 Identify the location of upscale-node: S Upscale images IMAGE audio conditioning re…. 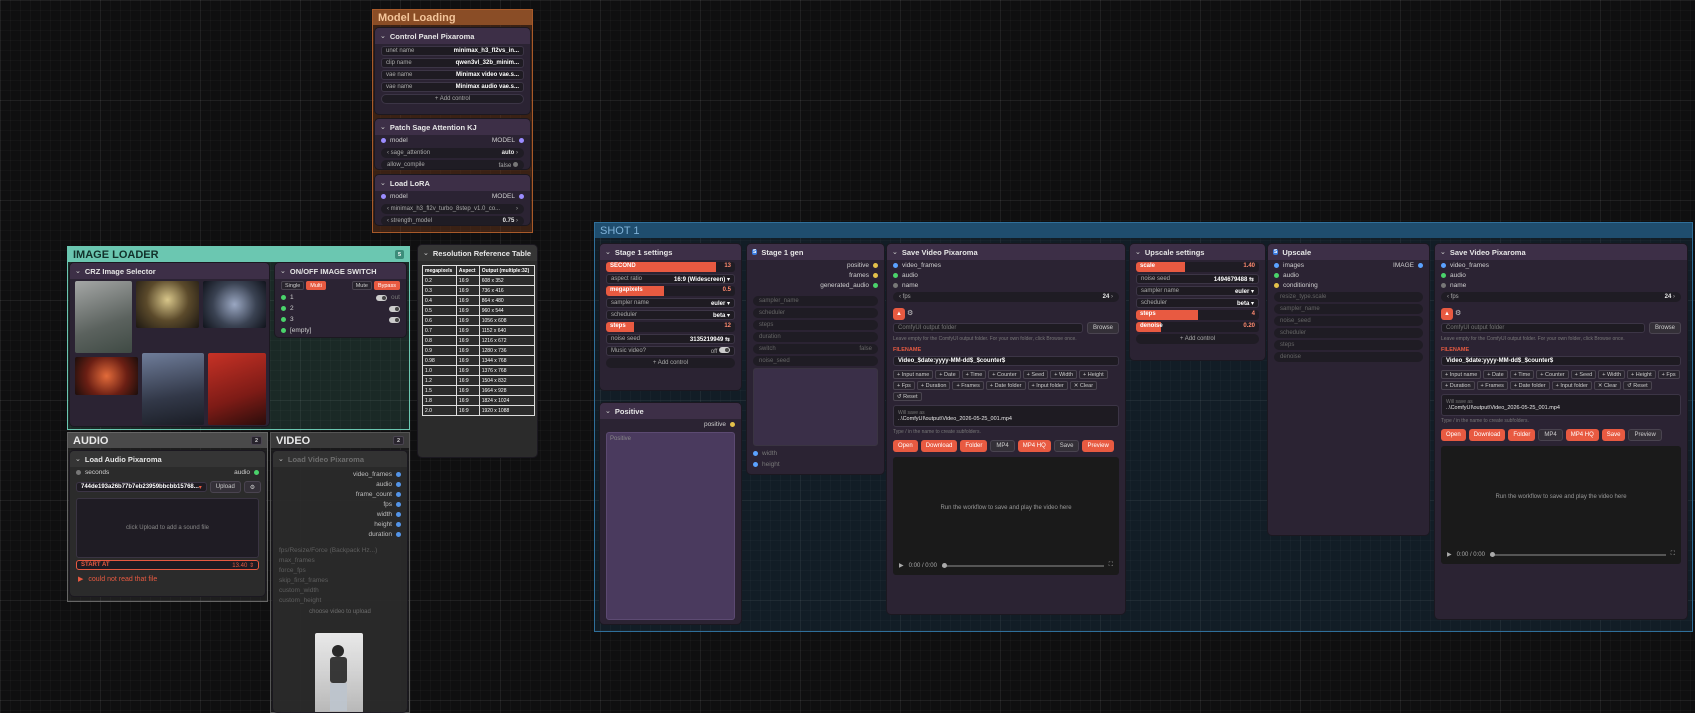
(1348, 389).